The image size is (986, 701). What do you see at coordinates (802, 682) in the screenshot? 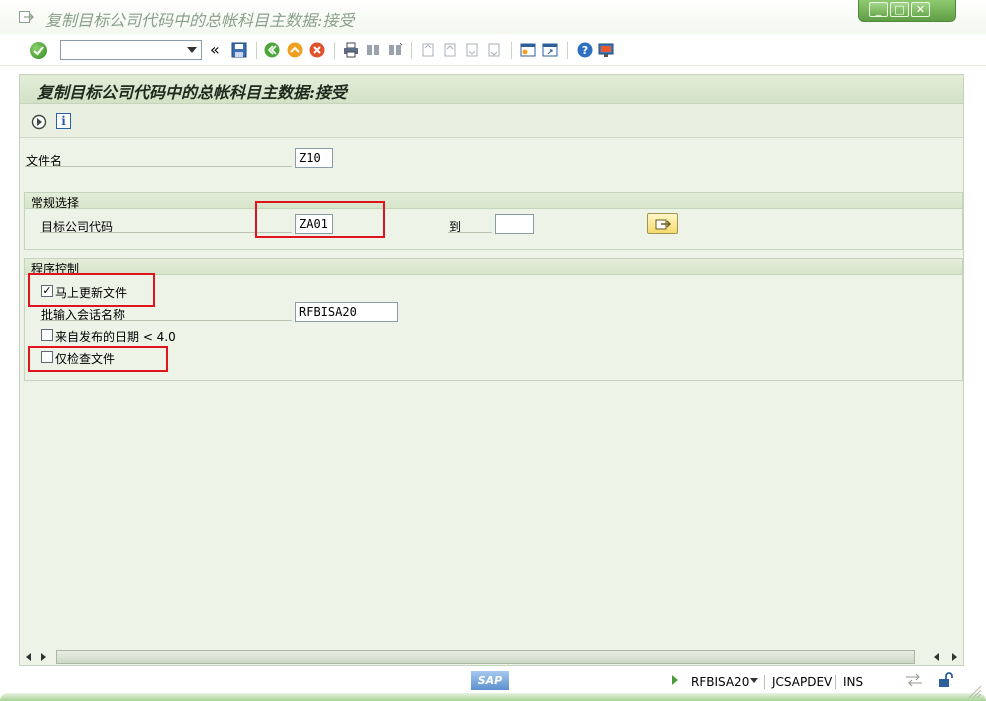
I see `status-system: JCSAPDEV` at bounding box center [802, 682].